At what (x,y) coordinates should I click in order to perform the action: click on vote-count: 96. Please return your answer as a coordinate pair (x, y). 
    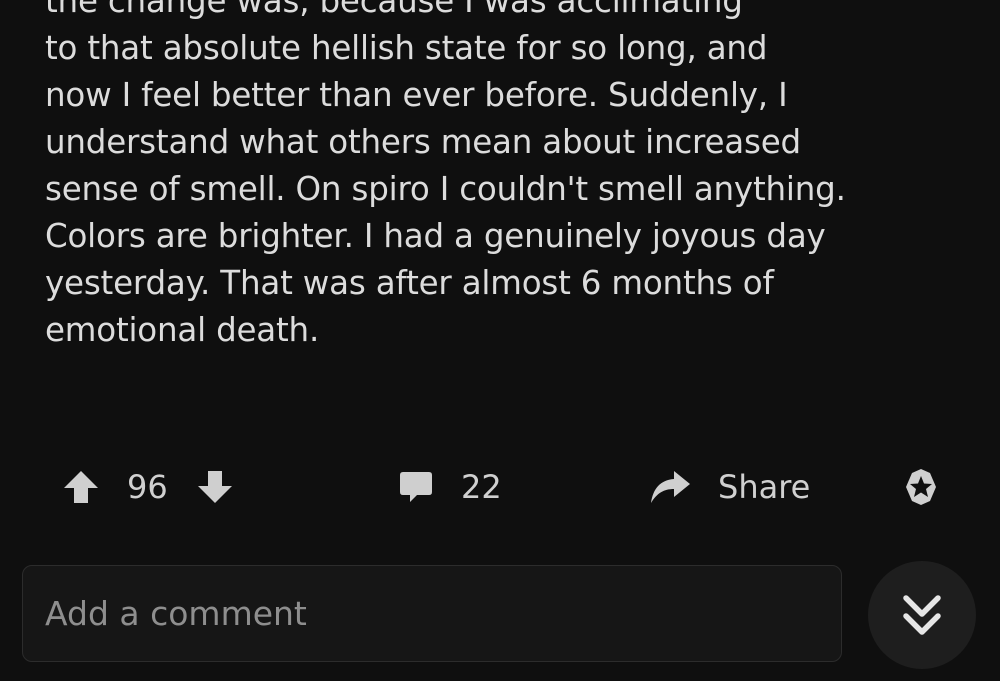
    Looking at the image, I should click on (147, 487).